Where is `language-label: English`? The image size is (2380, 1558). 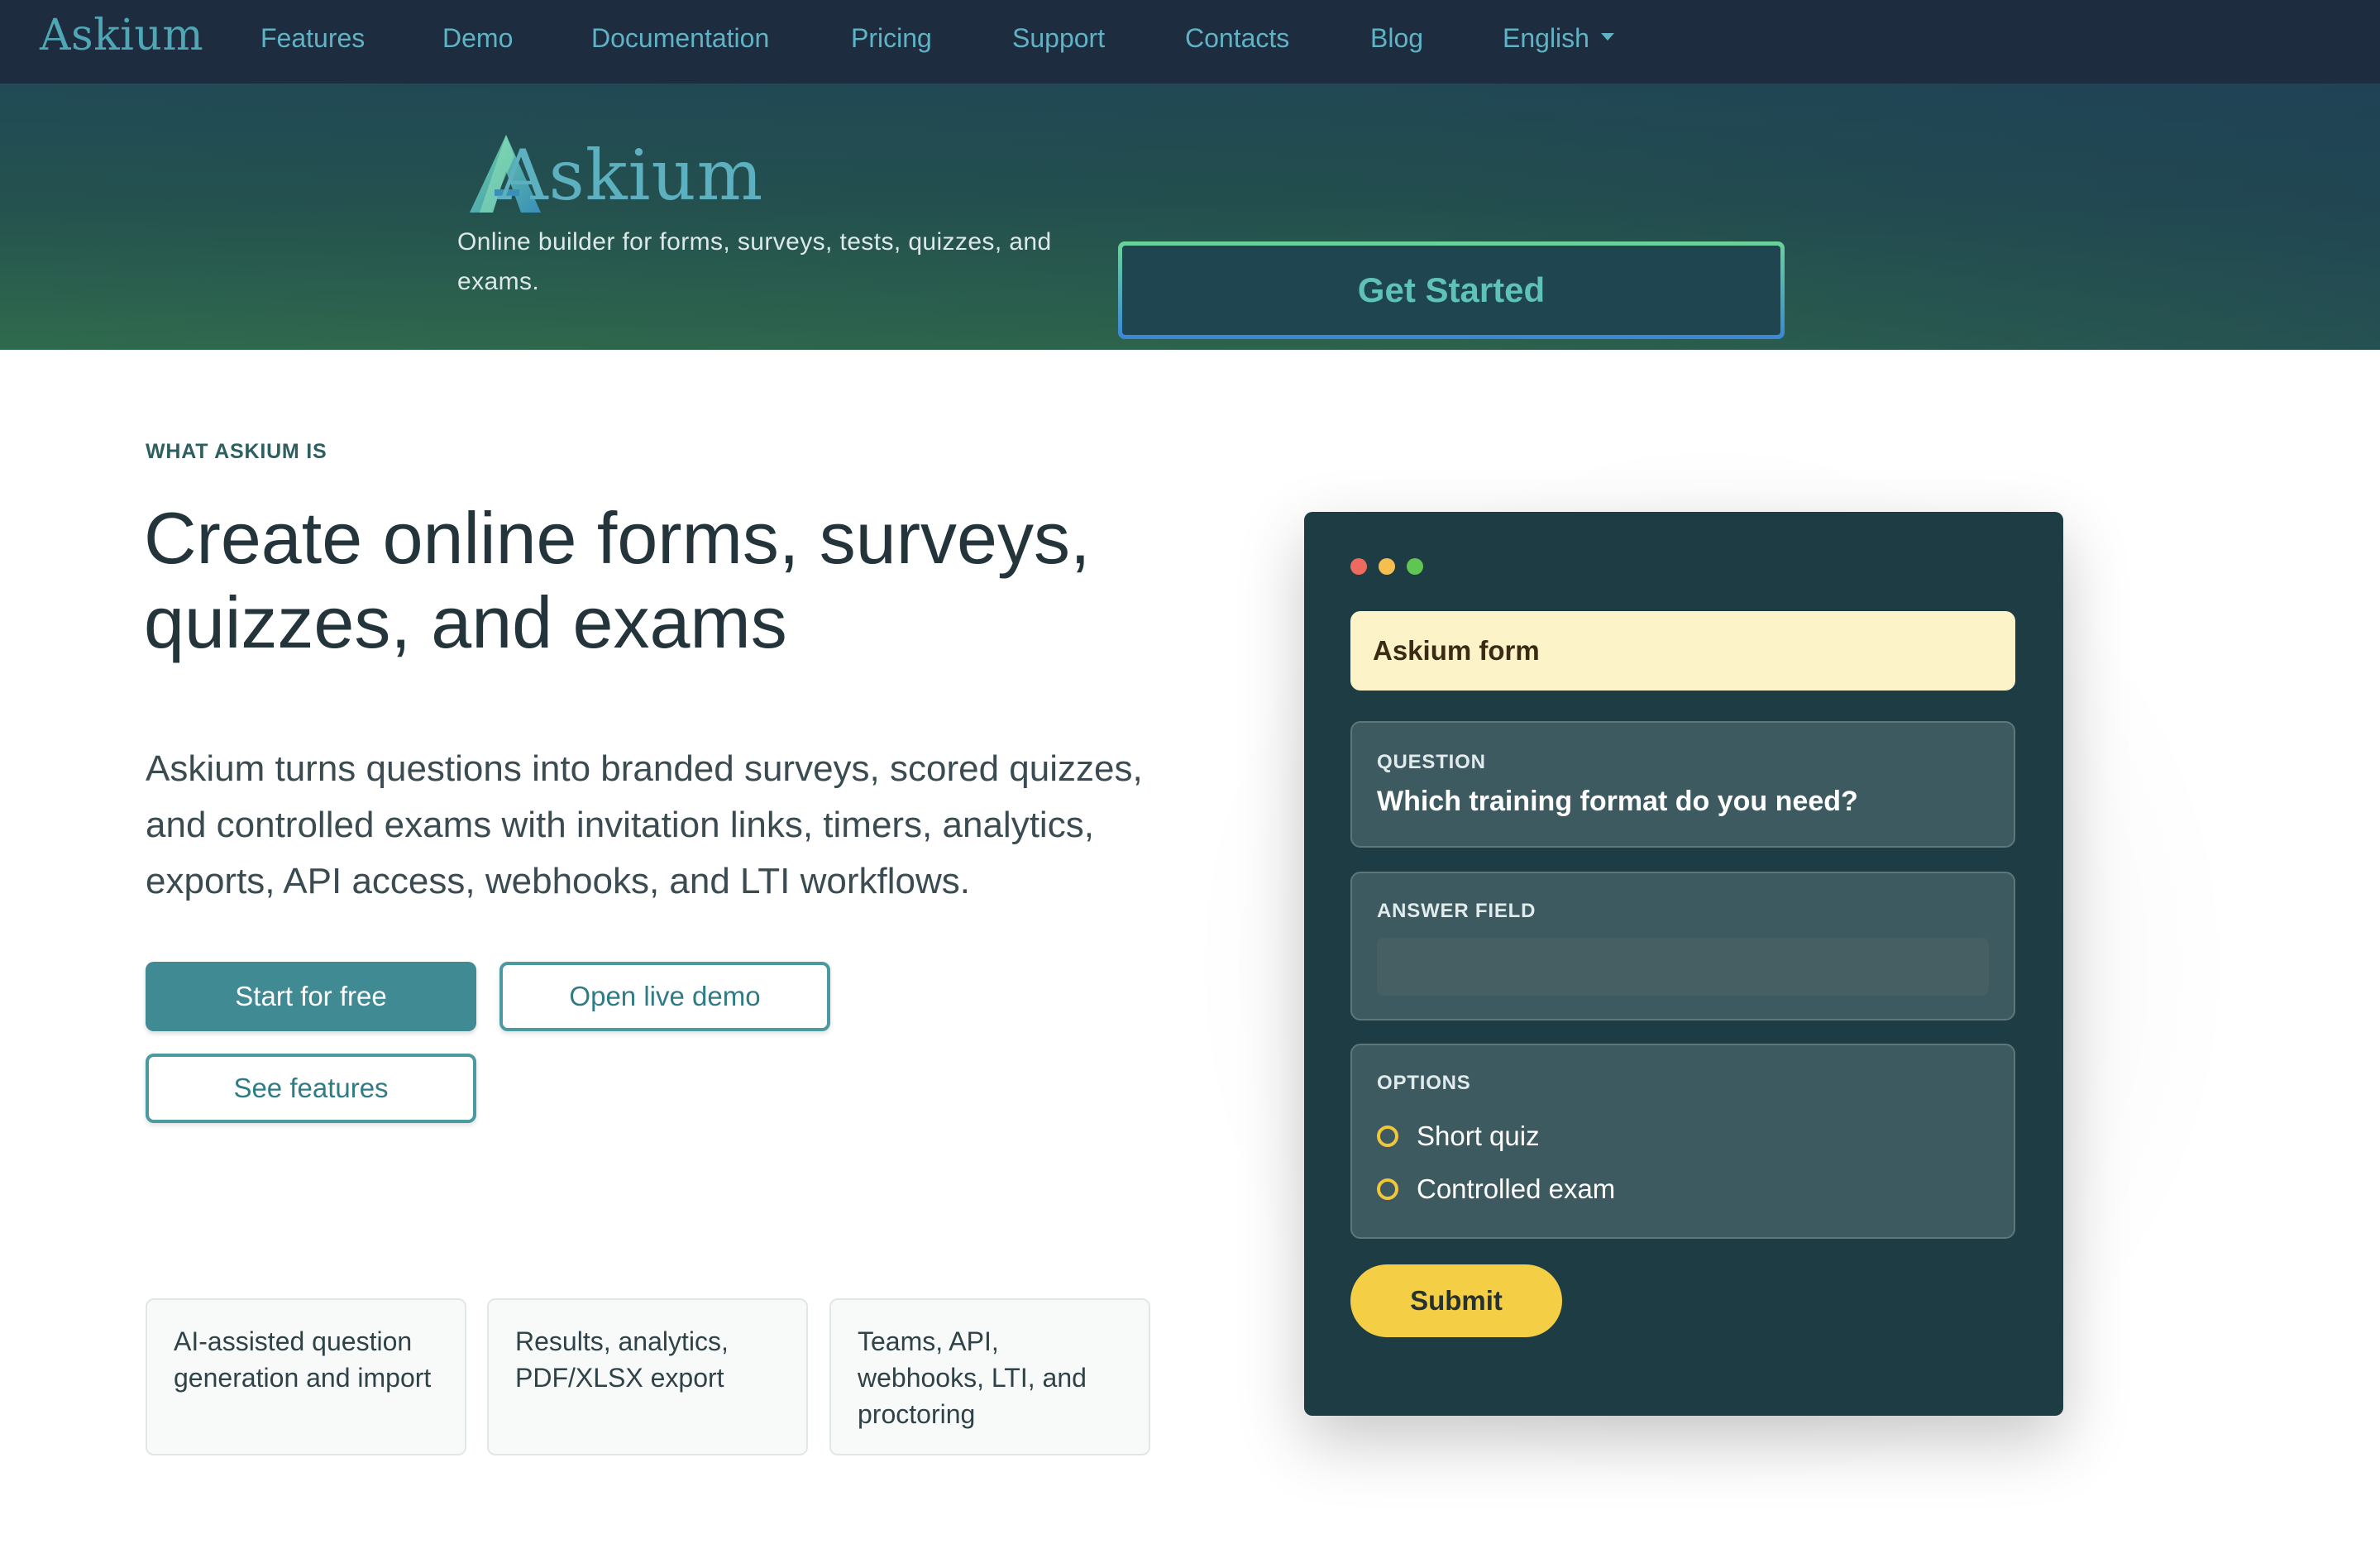
language-label: English is located at coordinates (1546, 38).